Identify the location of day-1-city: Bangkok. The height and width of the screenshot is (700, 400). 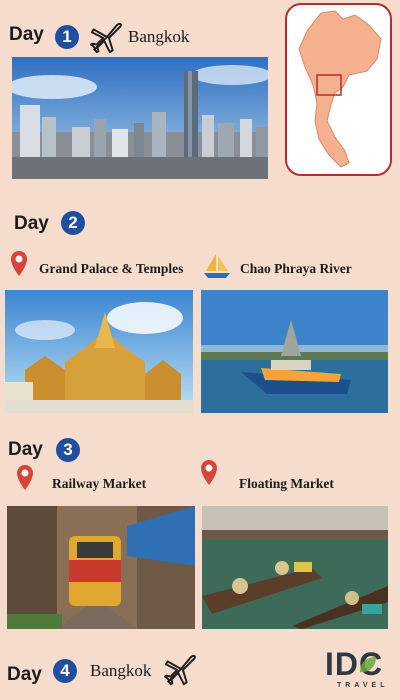
(159, 36).